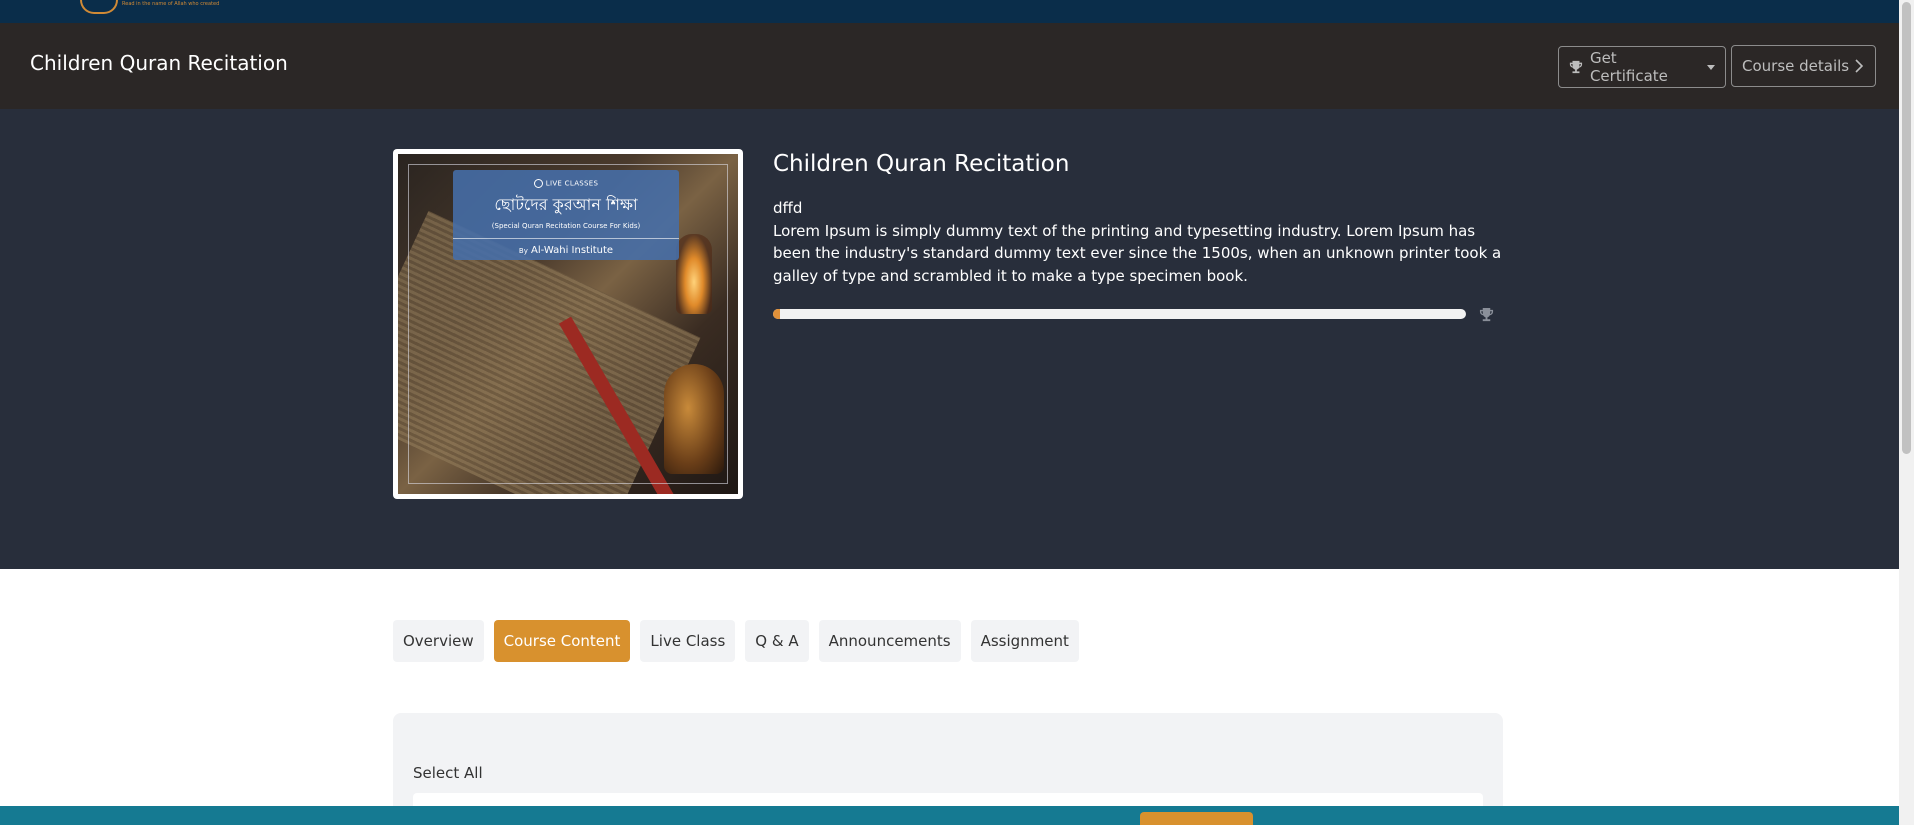 This screenshot has width=1914, height=825. I want to click on description-first-line: dffd, so click(788, 208).